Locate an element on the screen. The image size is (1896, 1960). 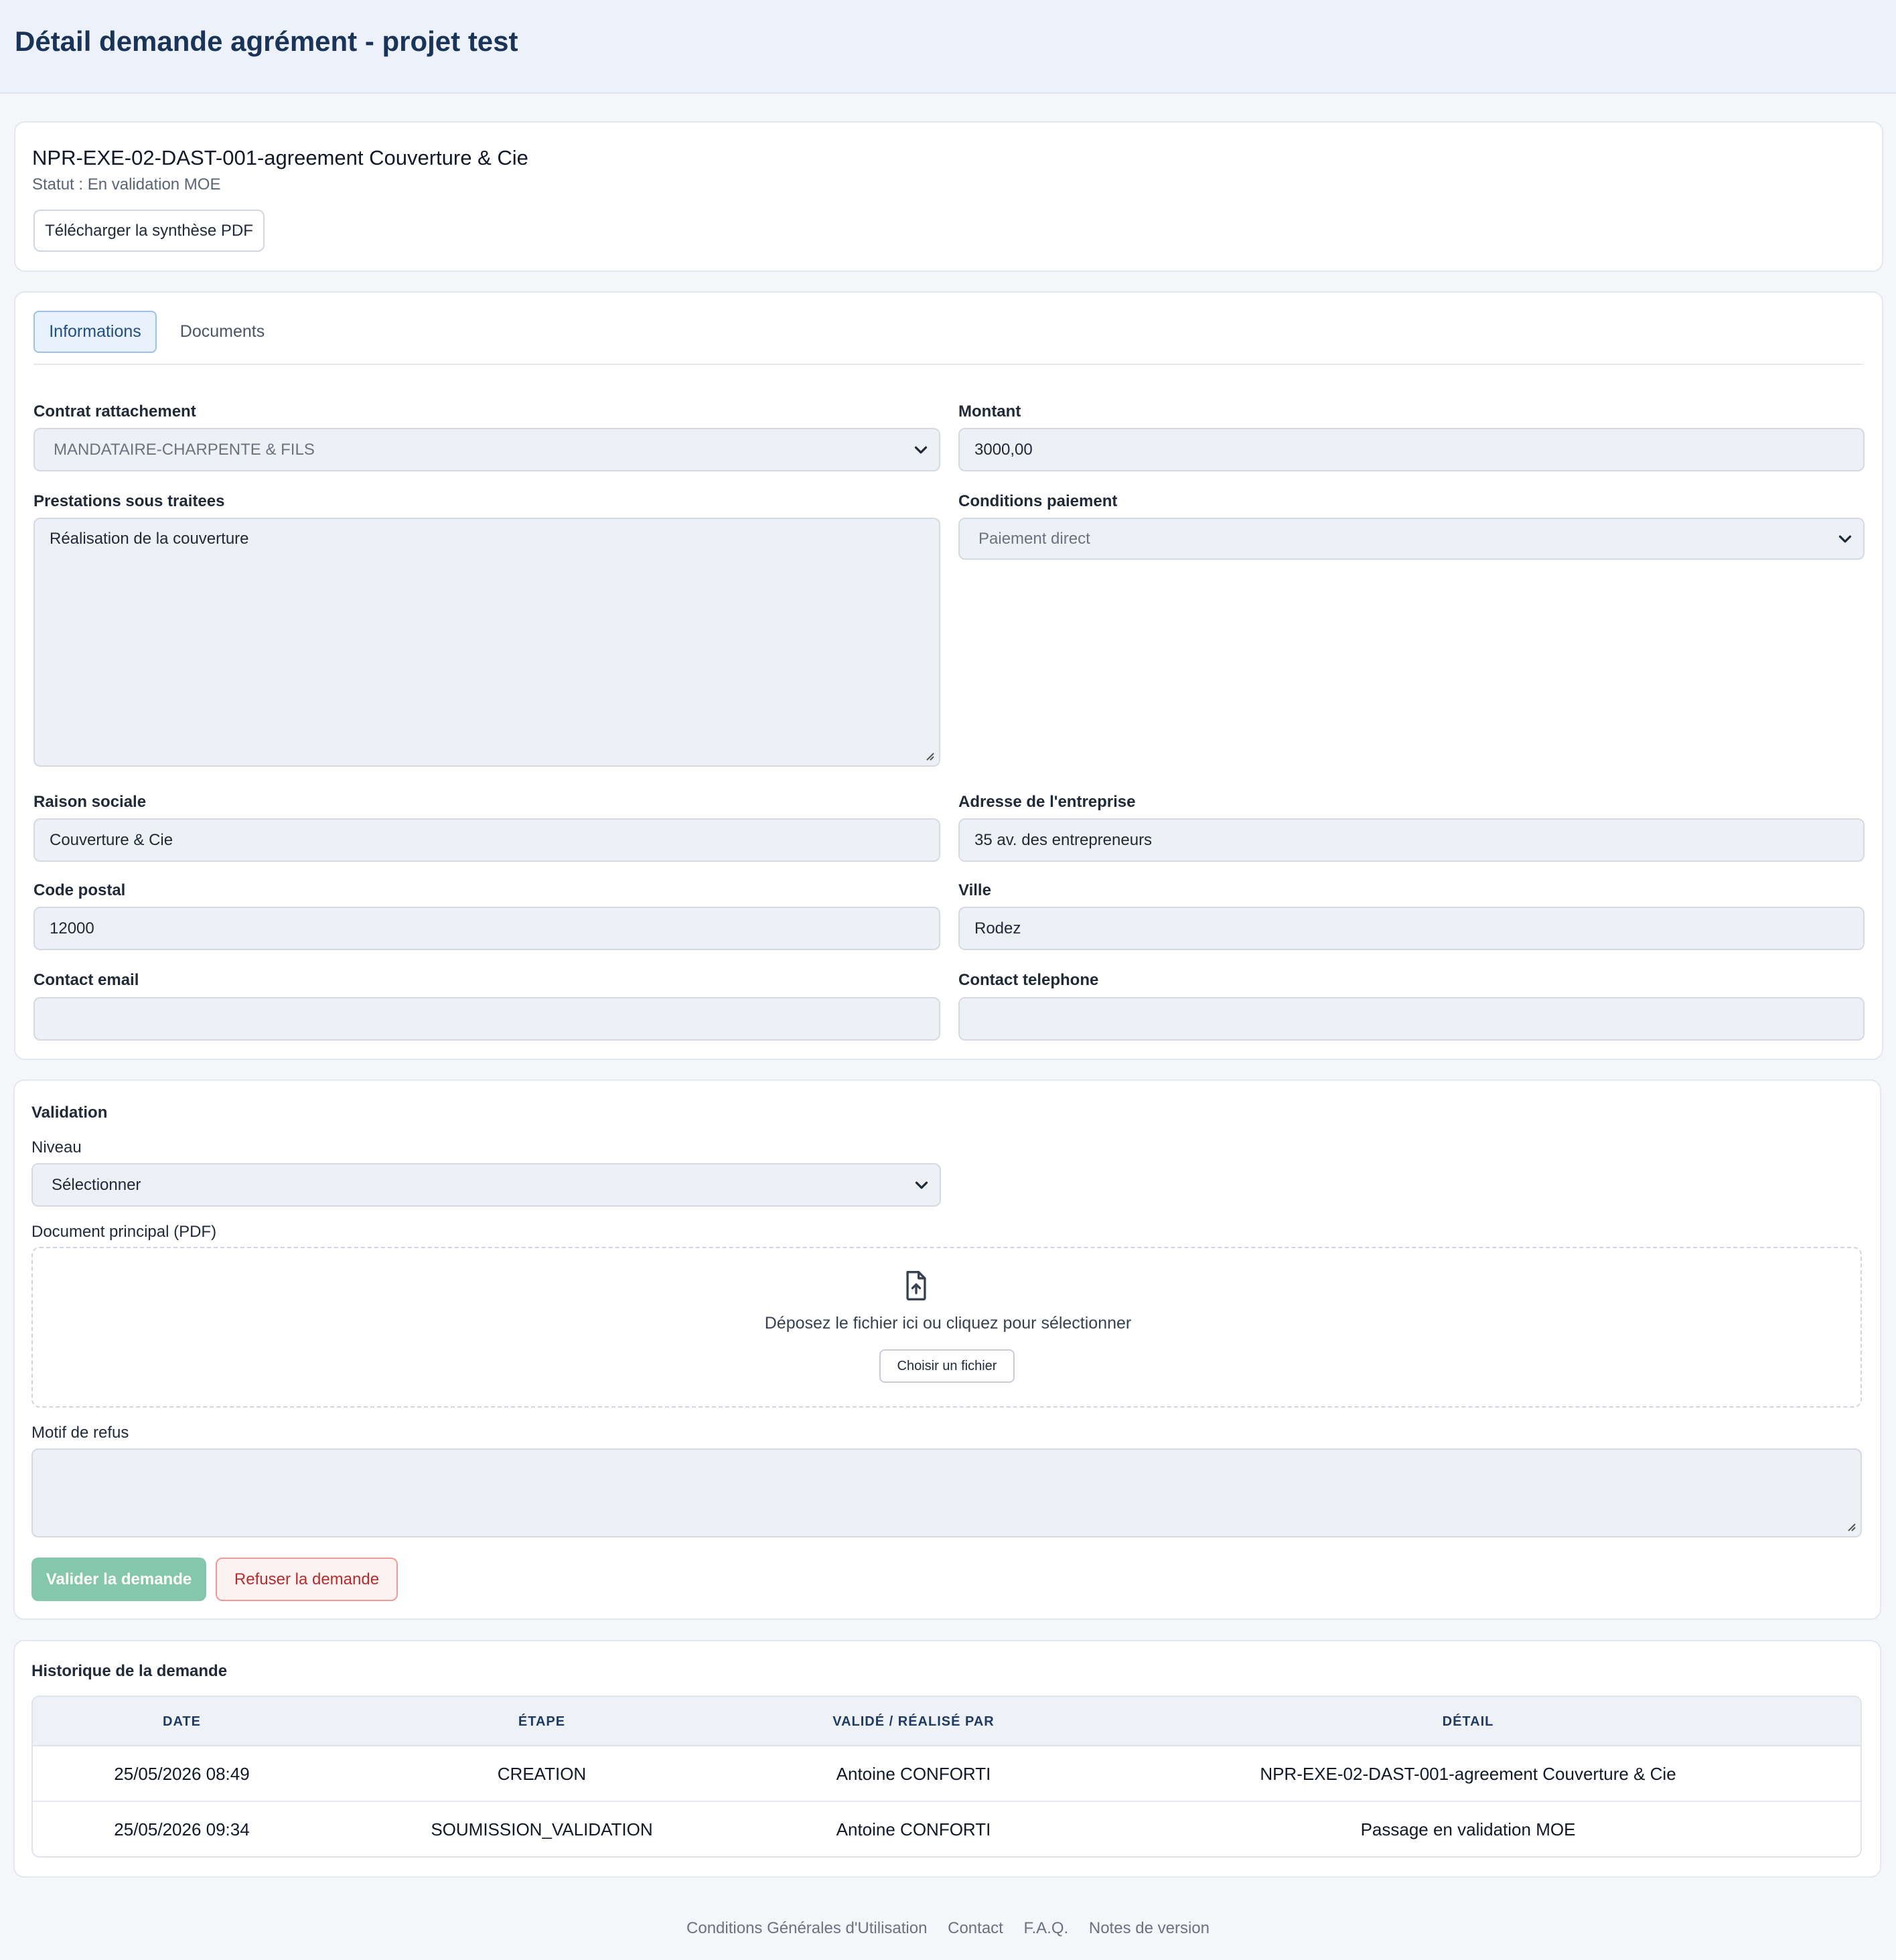
raison-value: Couverture & Cie is located at coordinates (111, 839).